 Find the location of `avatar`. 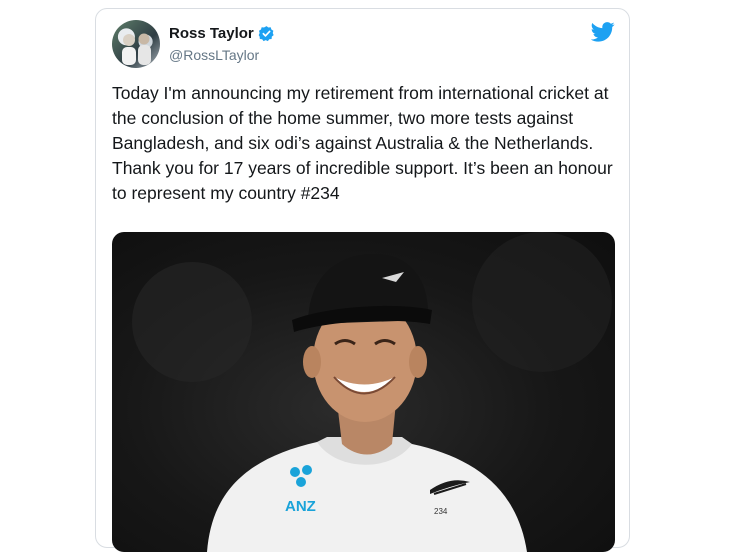

avatar is located at coordinates (136, 44).